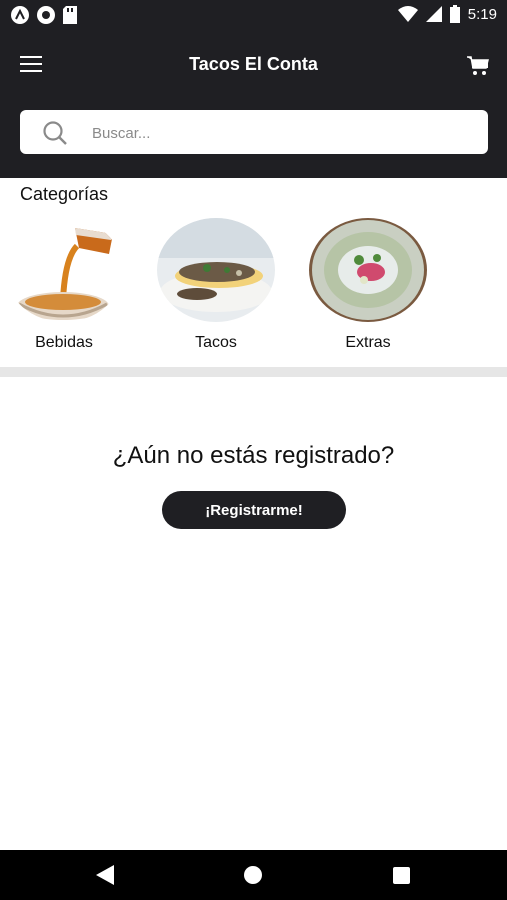 The width and height of the screenshot is (507, 900). What do you see at coordinates (253, 15) in the screenshot?
I see `status-bar: 5:19` at bounding box center [253, 15].